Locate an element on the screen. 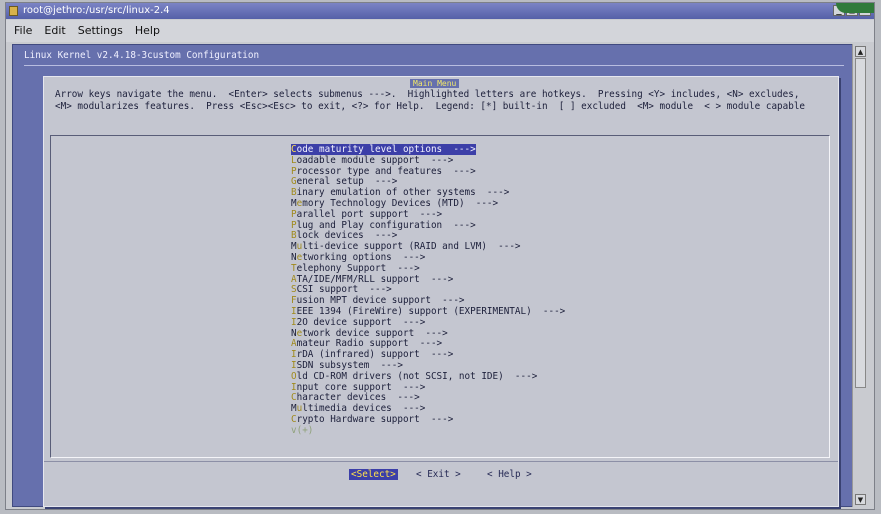 The width and height of the screenshot is (881, 514). menu-item-label: Multimedia devices ---> is located at coordinates (358, 408).